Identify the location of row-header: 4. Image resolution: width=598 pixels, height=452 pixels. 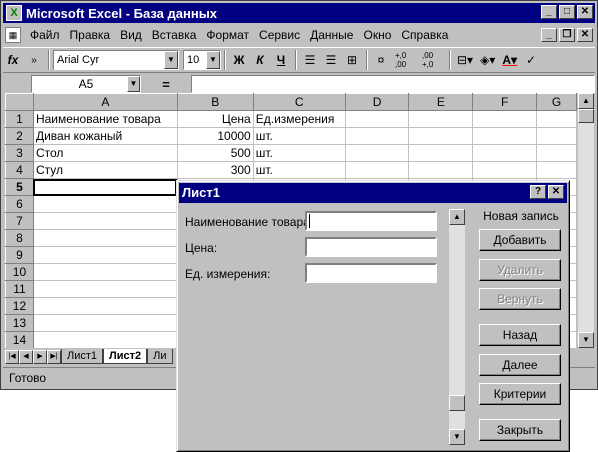
(19, 170).